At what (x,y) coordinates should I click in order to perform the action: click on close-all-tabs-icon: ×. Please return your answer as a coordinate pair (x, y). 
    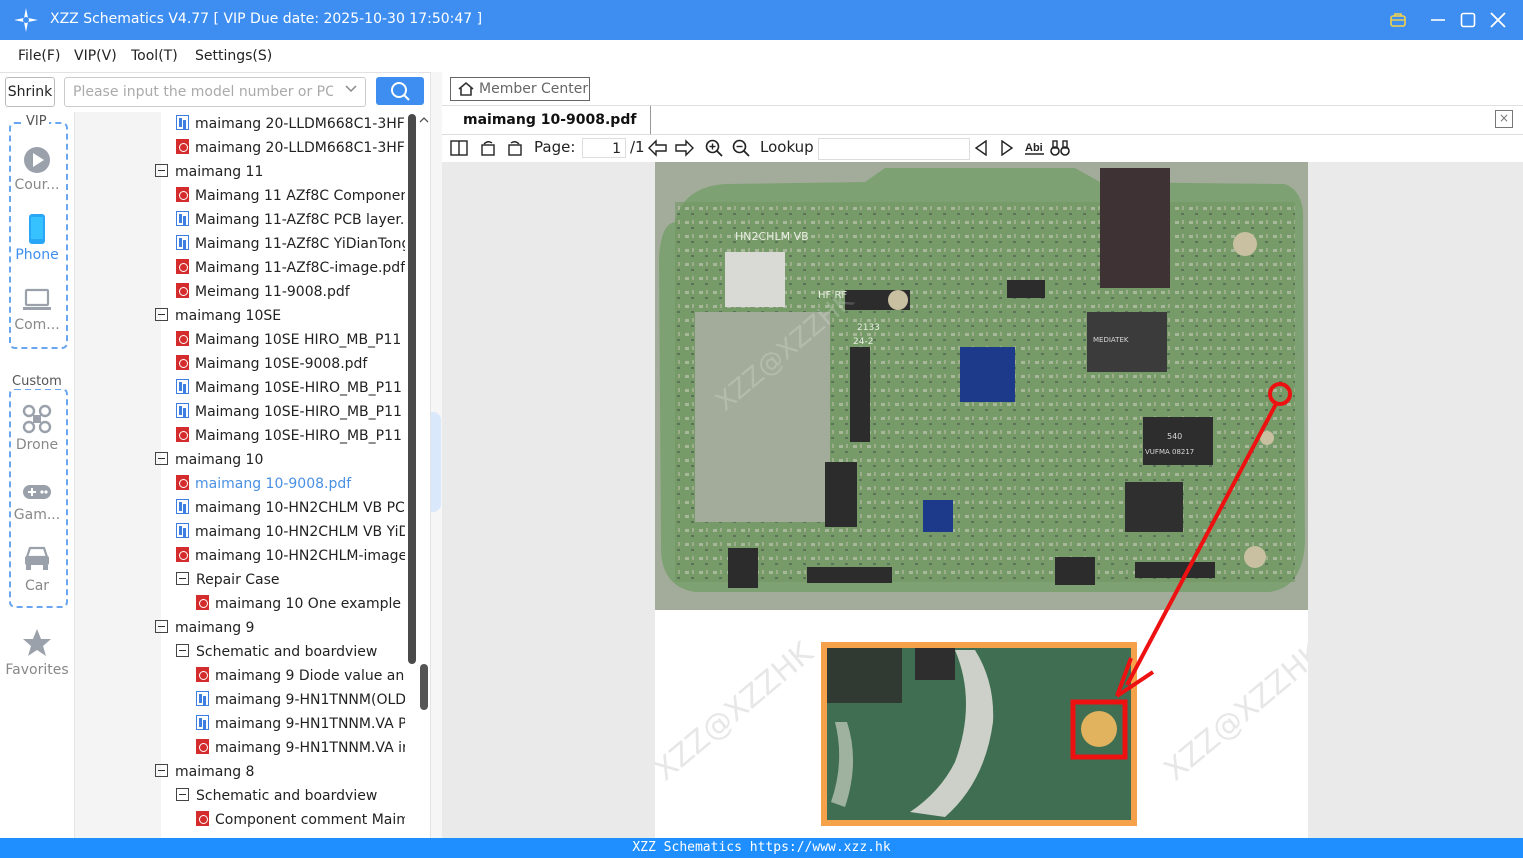
    Looking at the image, I should click on (1504, 119).